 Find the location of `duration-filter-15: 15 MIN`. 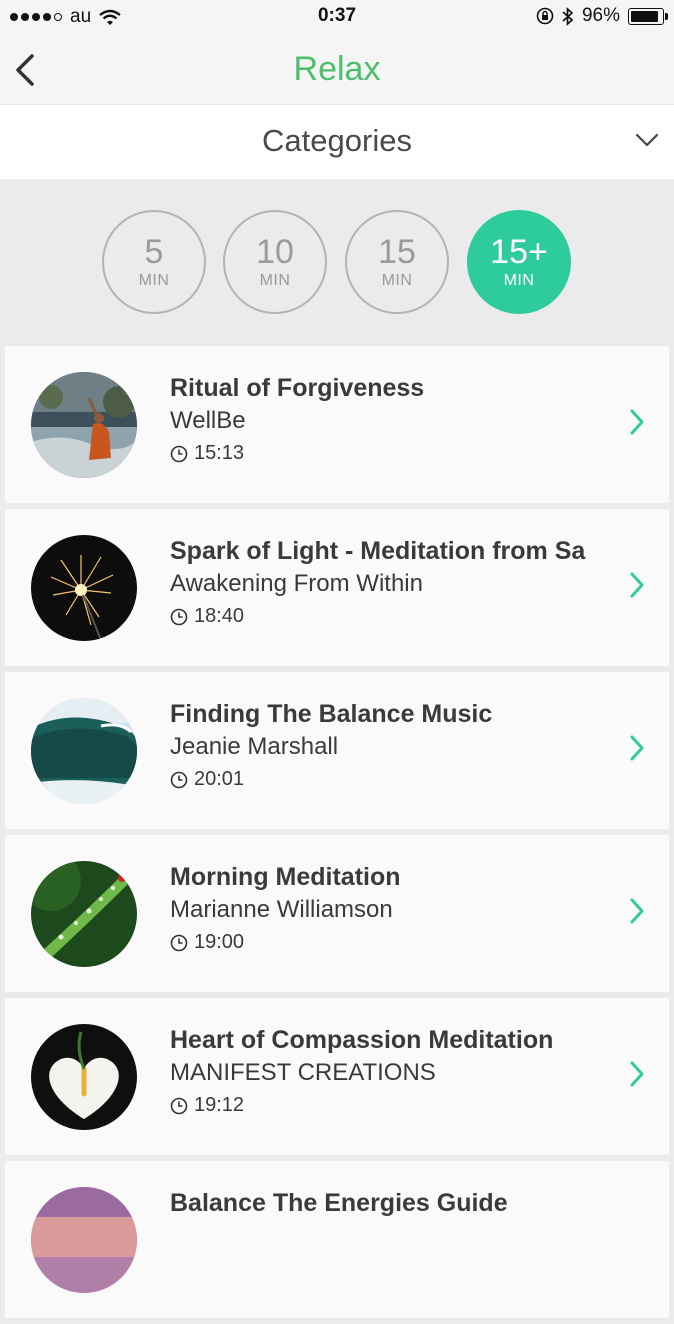

duration-filter-15: 15 MIN is located at coordinates (397, 262).